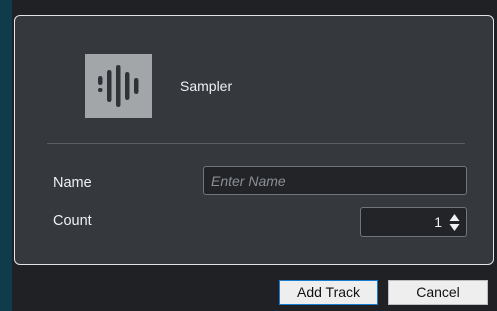  I want to click on sampler-waveform-icon, so click(118, 86).